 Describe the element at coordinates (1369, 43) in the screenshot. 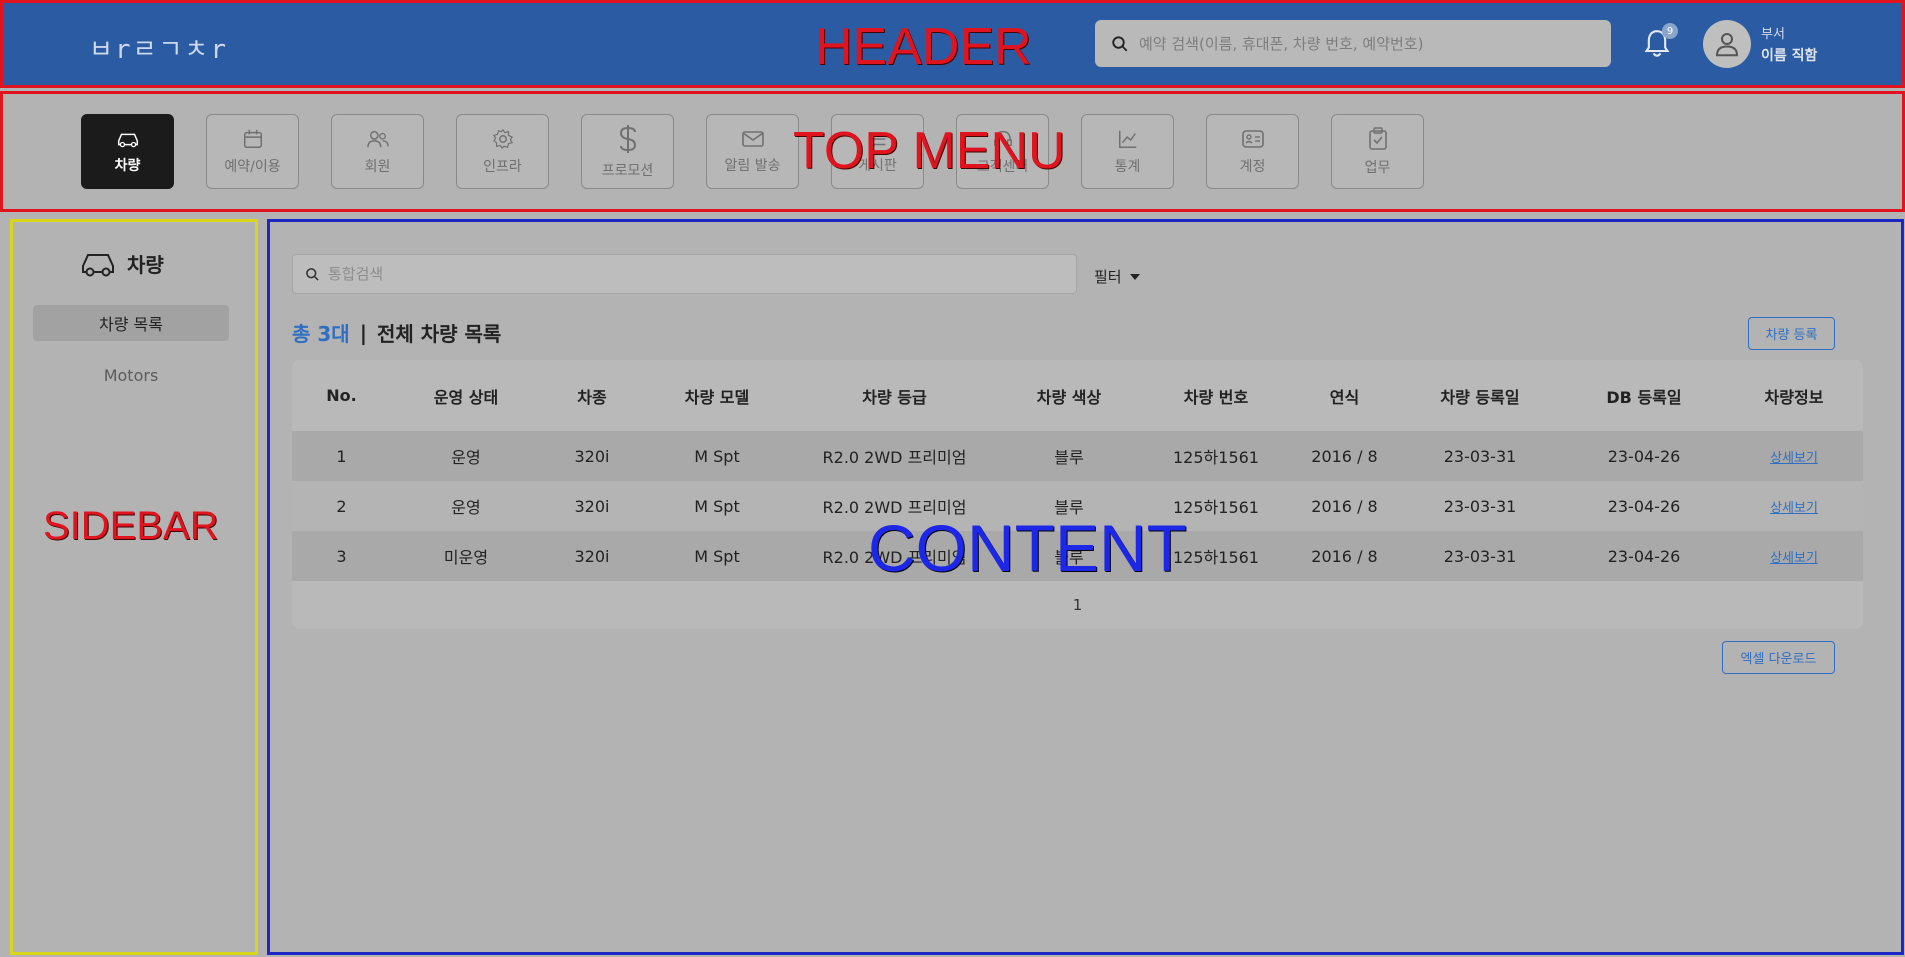

I see `reservation-search-input` at that location.